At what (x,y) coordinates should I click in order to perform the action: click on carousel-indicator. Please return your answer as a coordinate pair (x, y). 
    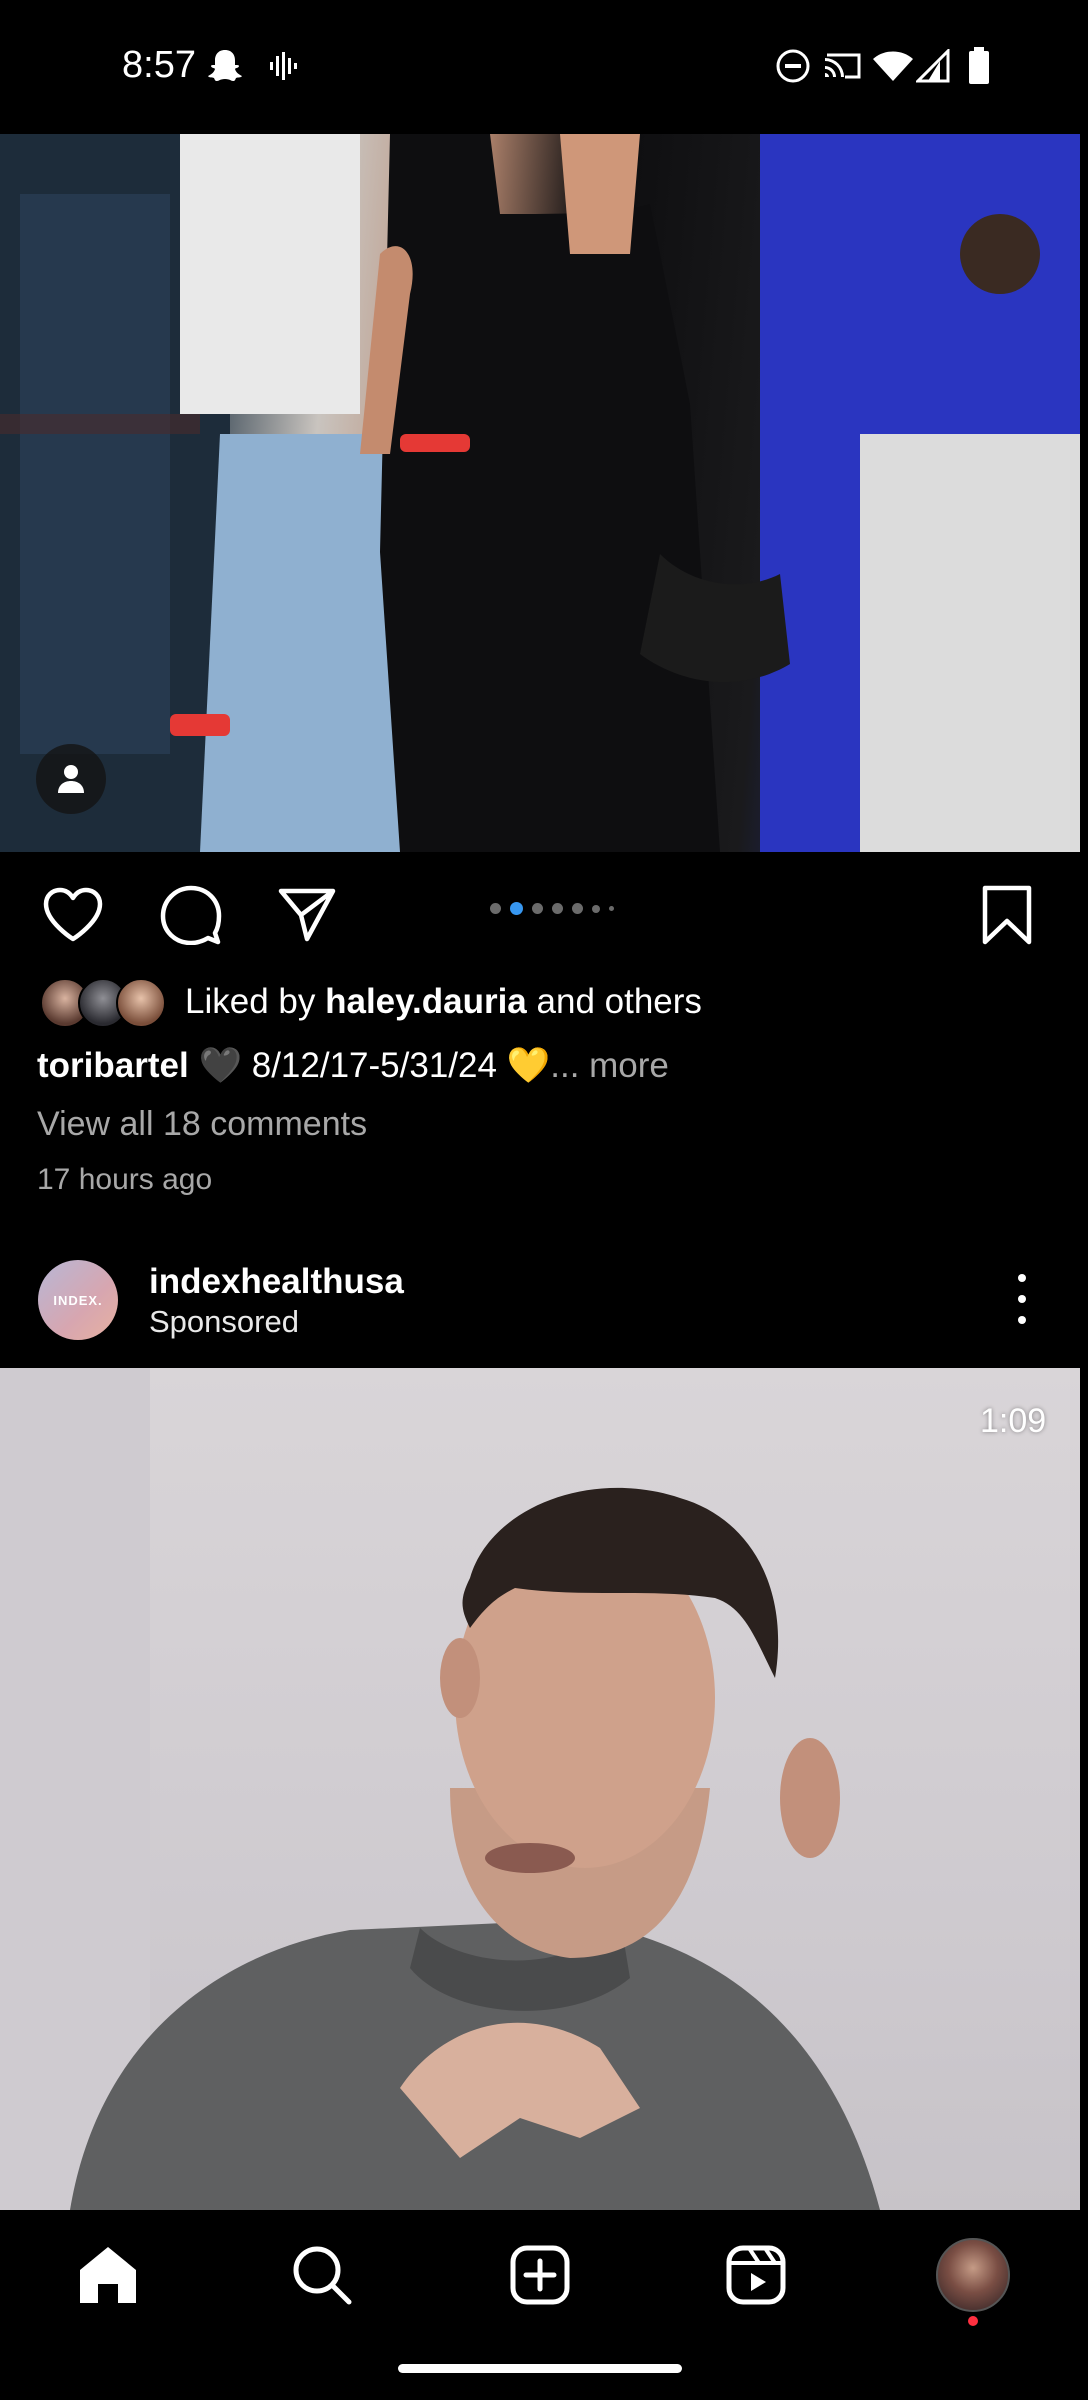
    Looking at the image, I should click on (552, 908).